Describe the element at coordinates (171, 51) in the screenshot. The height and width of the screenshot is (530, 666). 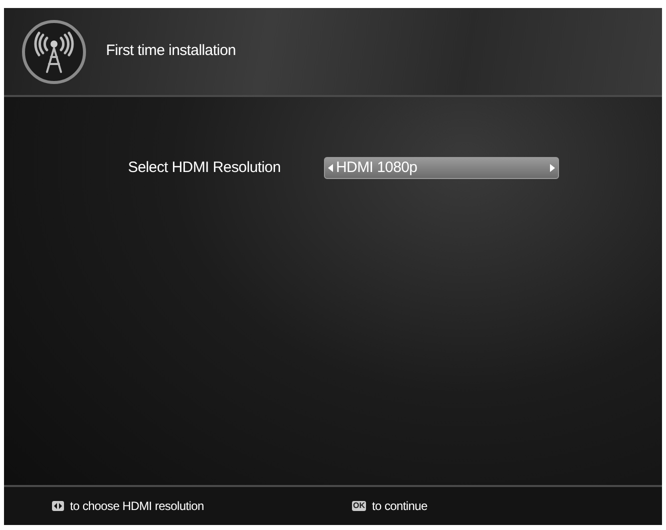
I see `screen-title: First time installation` at that location.